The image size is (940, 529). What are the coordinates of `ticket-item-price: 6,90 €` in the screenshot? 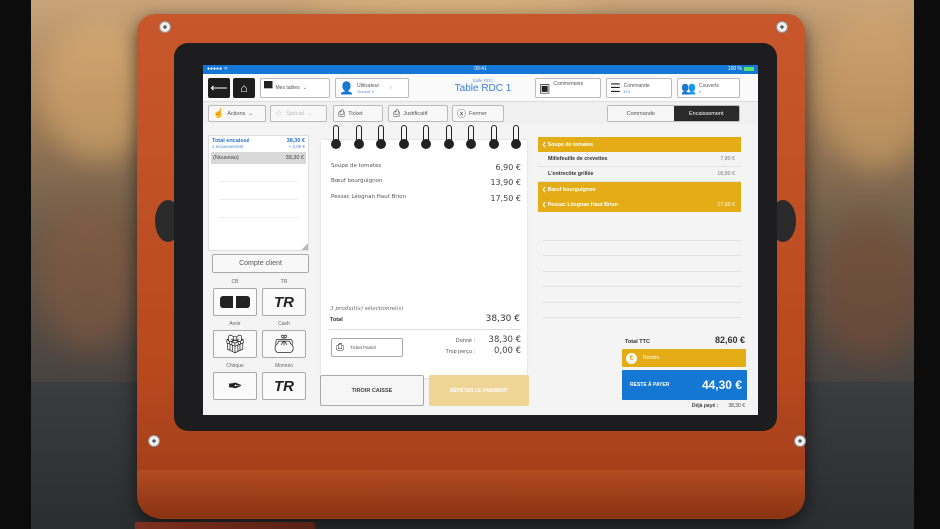 It's located at (508, 167).